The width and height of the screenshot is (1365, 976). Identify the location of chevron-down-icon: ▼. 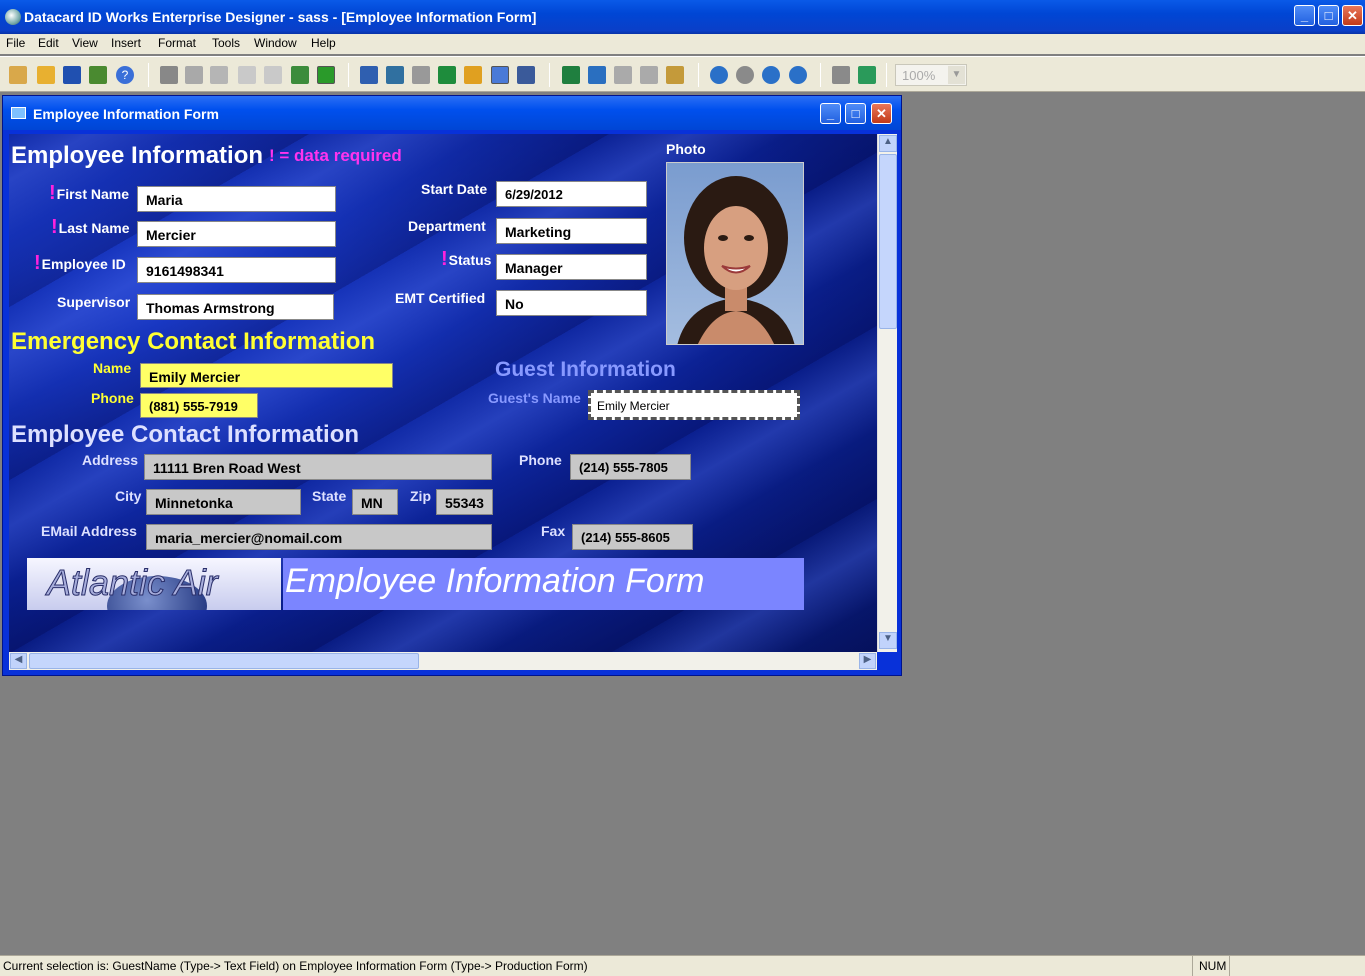
(956, 75).